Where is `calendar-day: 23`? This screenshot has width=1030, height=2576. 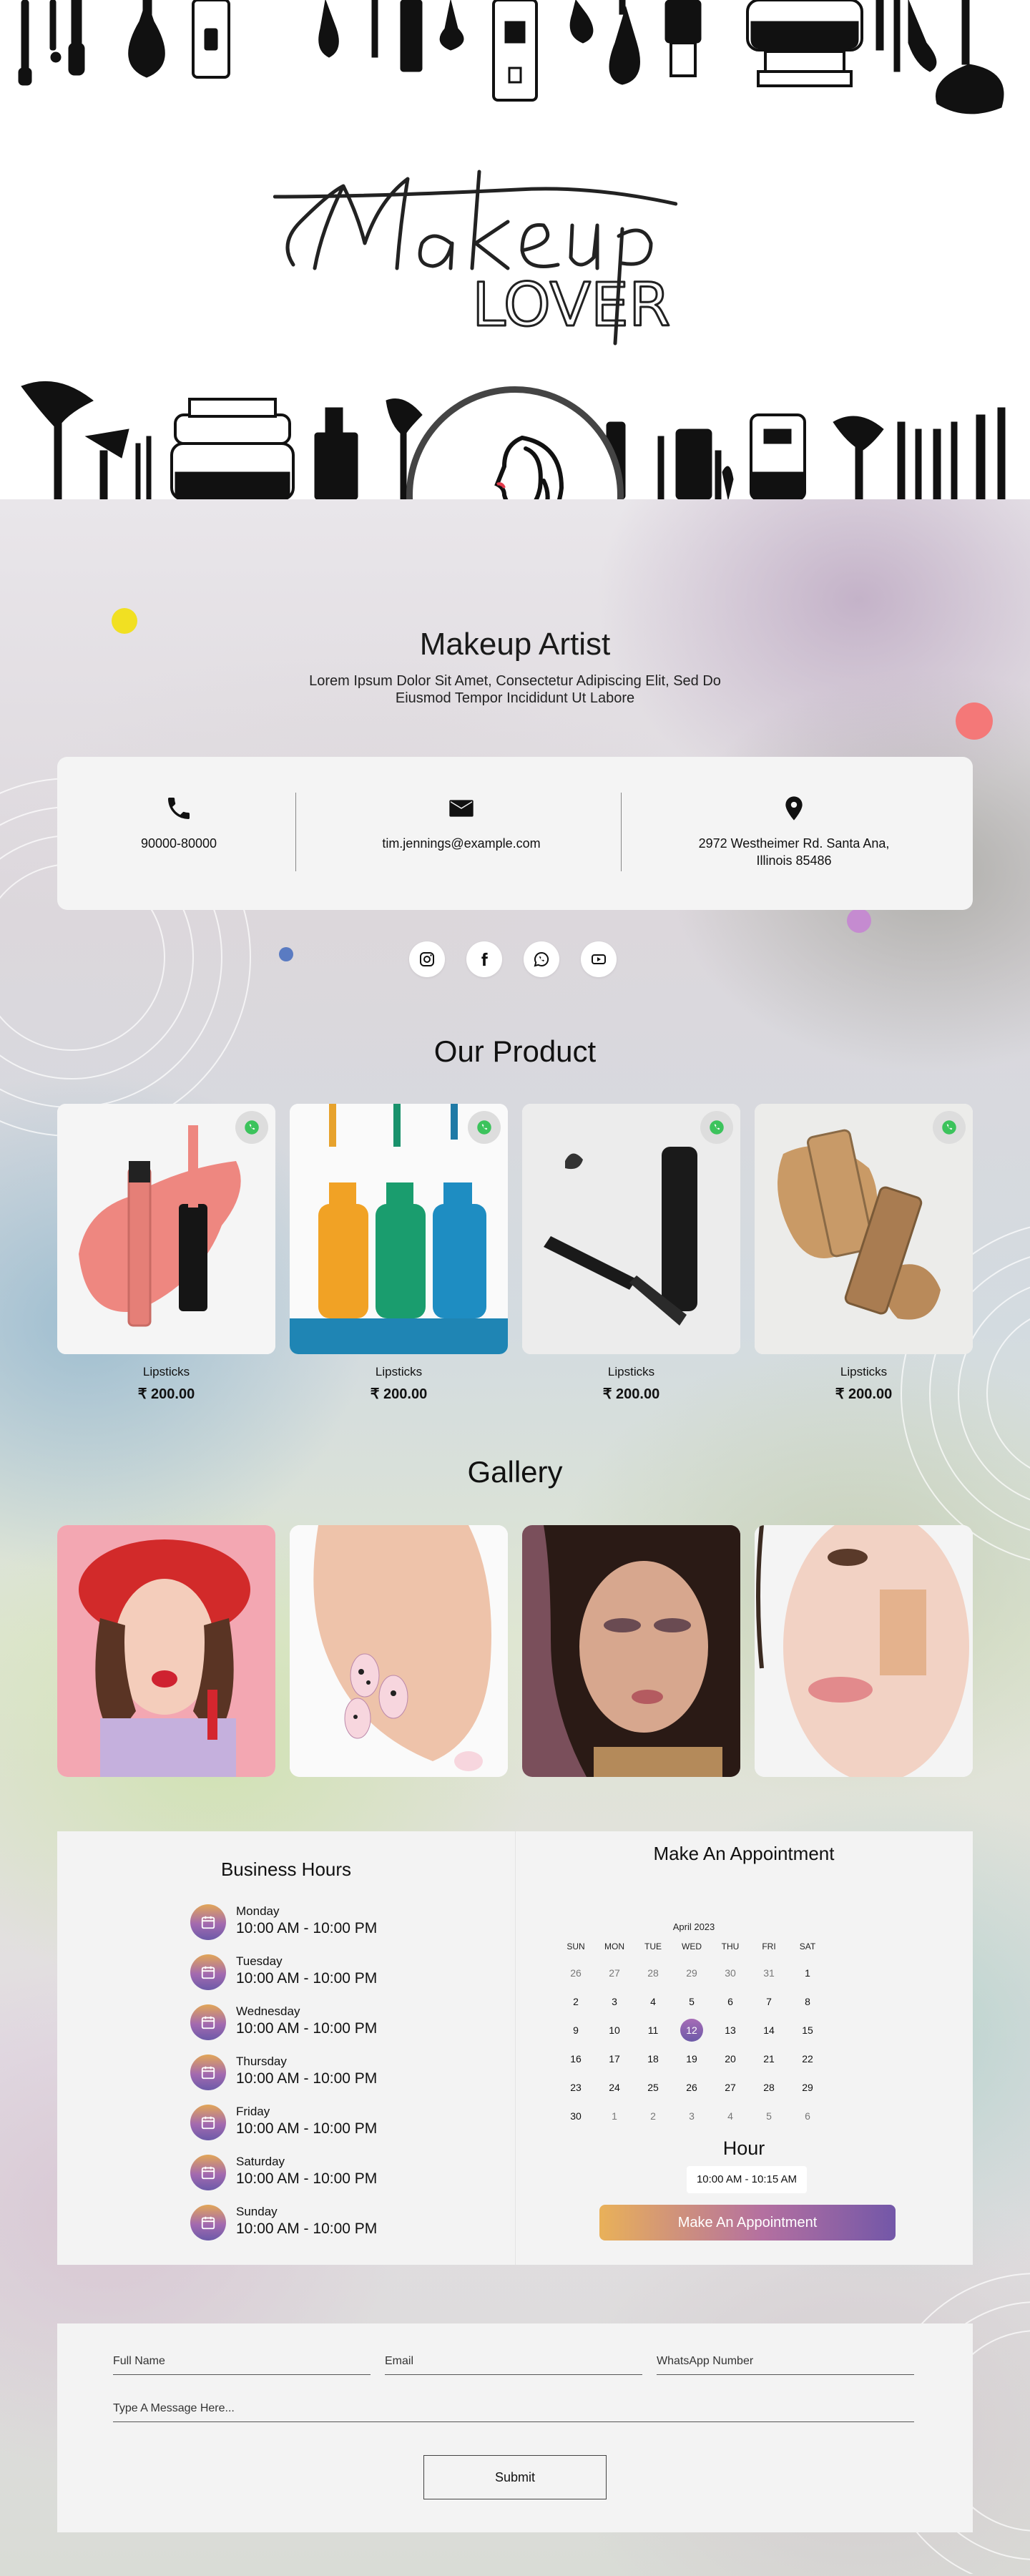
calendar-day: 23 is located at coordinates (576, 2087).